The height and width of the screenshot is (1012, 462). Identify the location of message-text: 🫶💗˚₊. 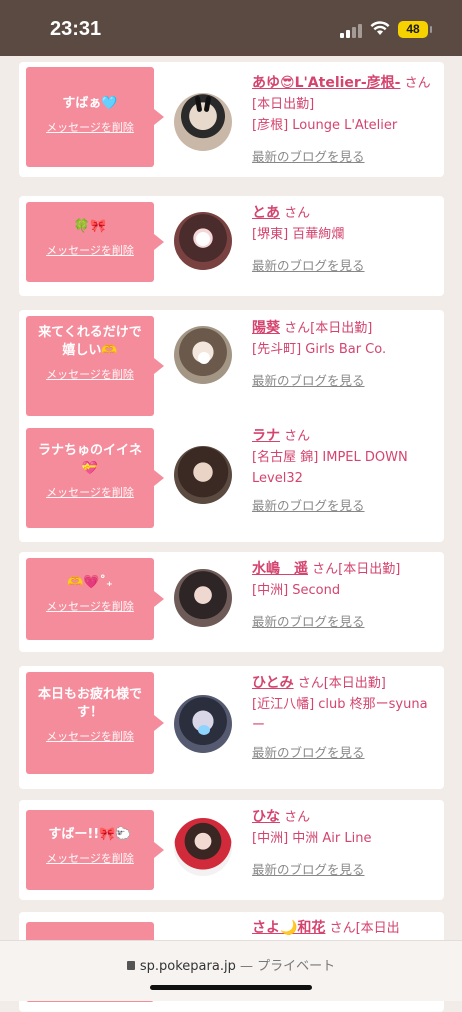
(90, 582).